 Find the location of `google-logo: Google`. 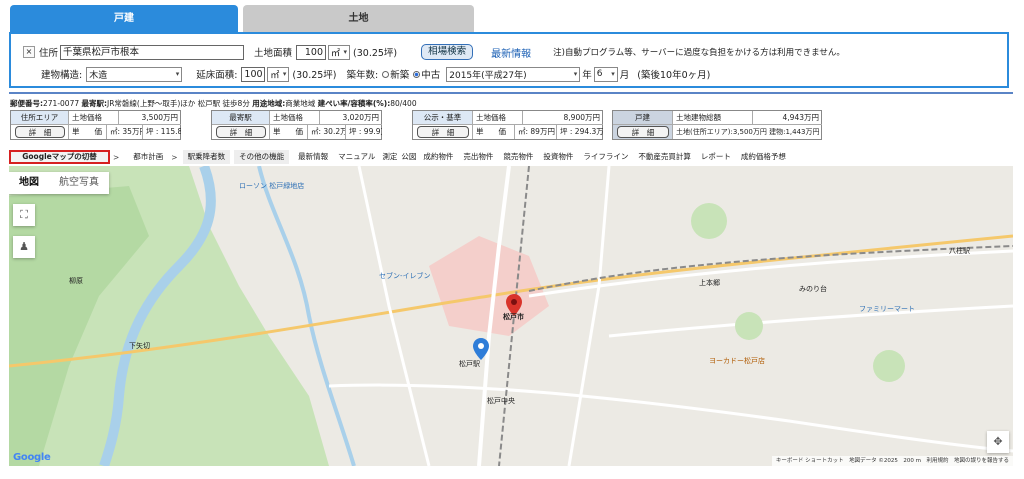

google-logo: Google is located at coordinates (32, 457).